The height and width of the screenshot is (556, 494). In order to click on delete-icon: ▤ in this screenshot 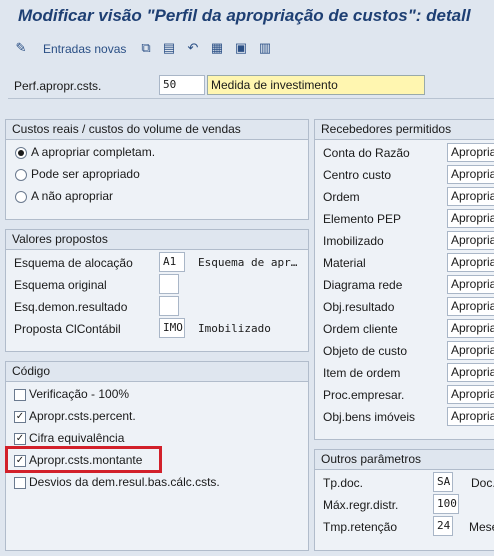, I will do `click(169, 48)`.